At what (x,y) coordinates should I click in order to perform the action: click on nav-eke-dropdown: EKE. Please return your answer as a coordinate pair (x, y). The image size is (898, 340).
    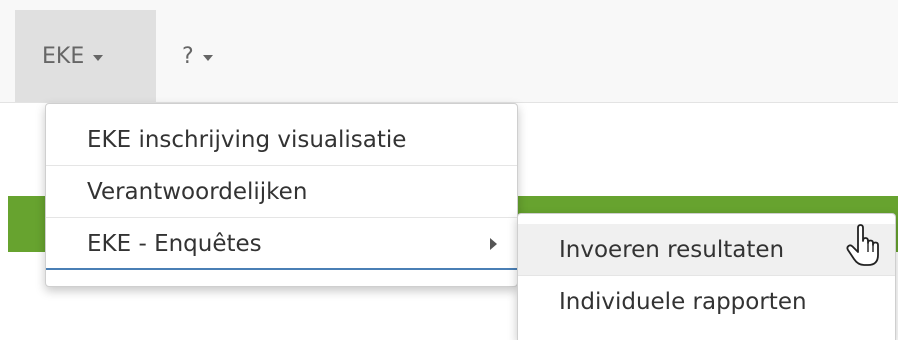
    Looking at the image, I should click on (85, 56).